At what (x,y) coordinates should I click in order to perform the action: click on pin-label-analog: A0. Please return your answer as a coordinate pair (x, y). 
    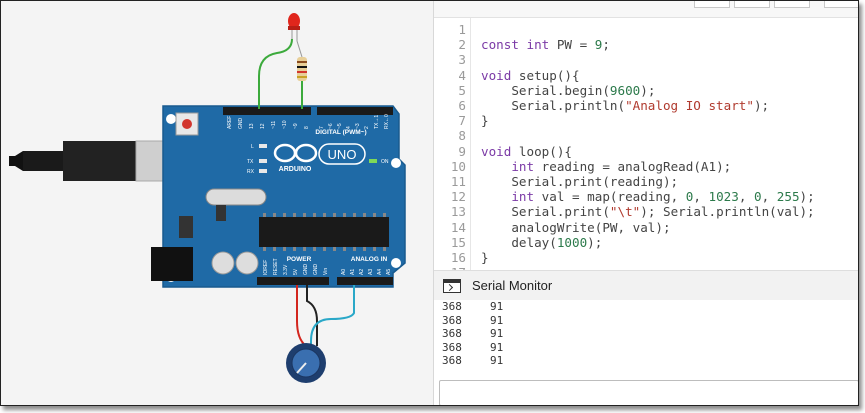
    Looking at the image, I should click on (344, 272).